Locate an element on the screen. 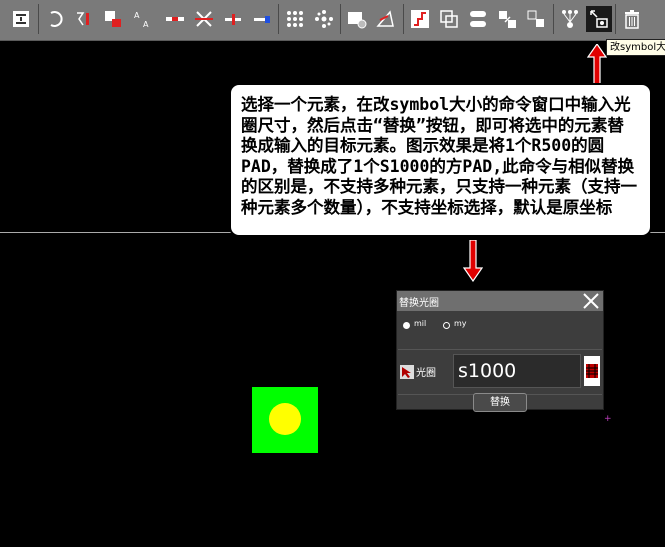 The height and width of the screenshot is (547, 665). flip-icon is located at coordinates (113, 19).